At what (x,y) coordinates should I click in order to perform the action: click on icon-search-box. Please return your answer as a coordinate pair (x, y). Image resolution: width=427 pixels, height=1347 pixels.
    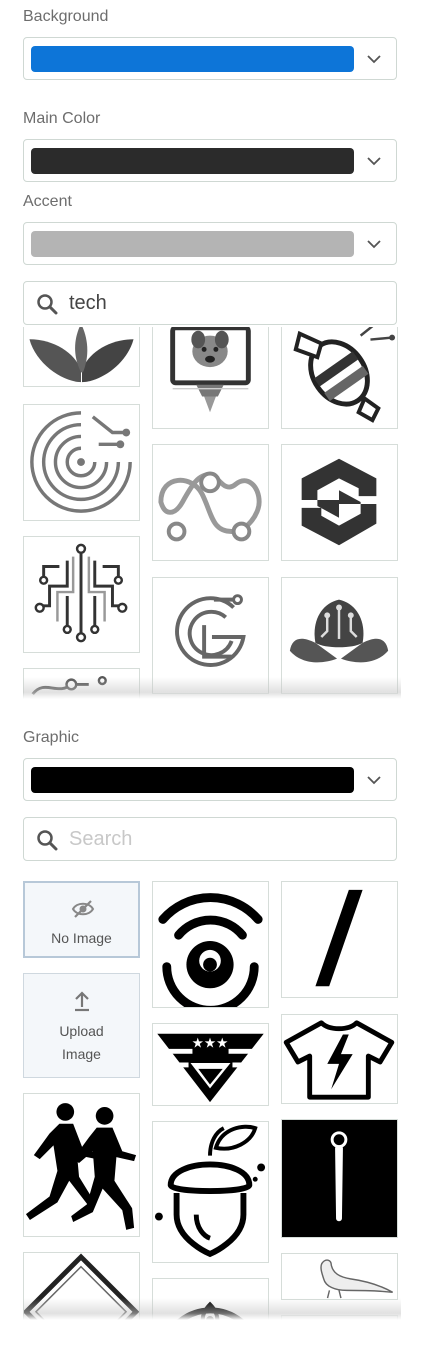
    Looking at the image, I should click on (210, 303).